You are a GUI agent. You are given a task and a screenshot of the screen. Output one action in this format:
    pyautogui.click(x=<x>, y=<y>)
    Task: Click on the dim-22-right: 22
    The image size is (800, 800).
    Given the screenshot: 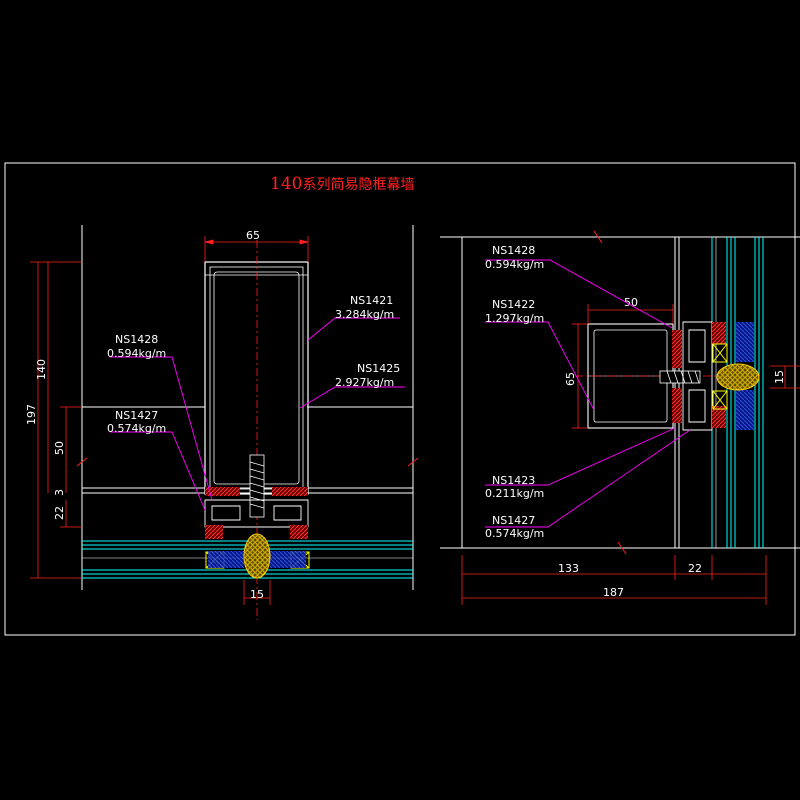 What is the action you would take?
    pyautogui.click(x=695, y=568)
    